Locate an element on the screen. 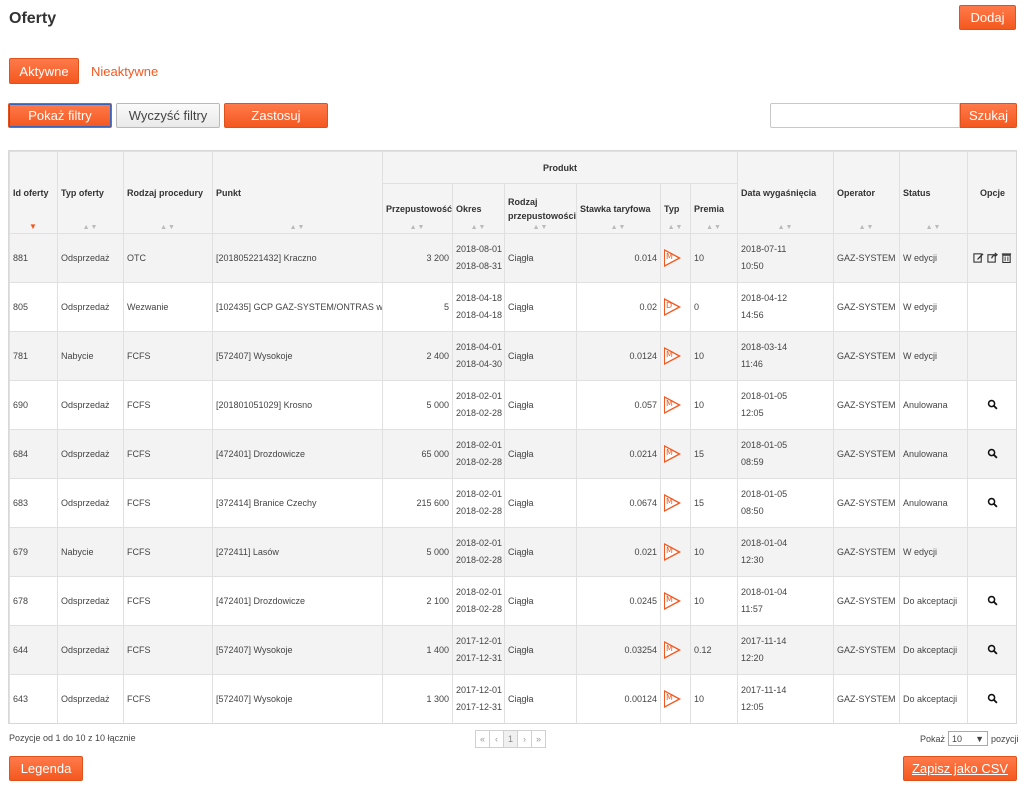 This screenshot has height=786, width=1024. col-header-tariff: Stawka taryfowa ▲▼ is located at coordinates (618, 208).